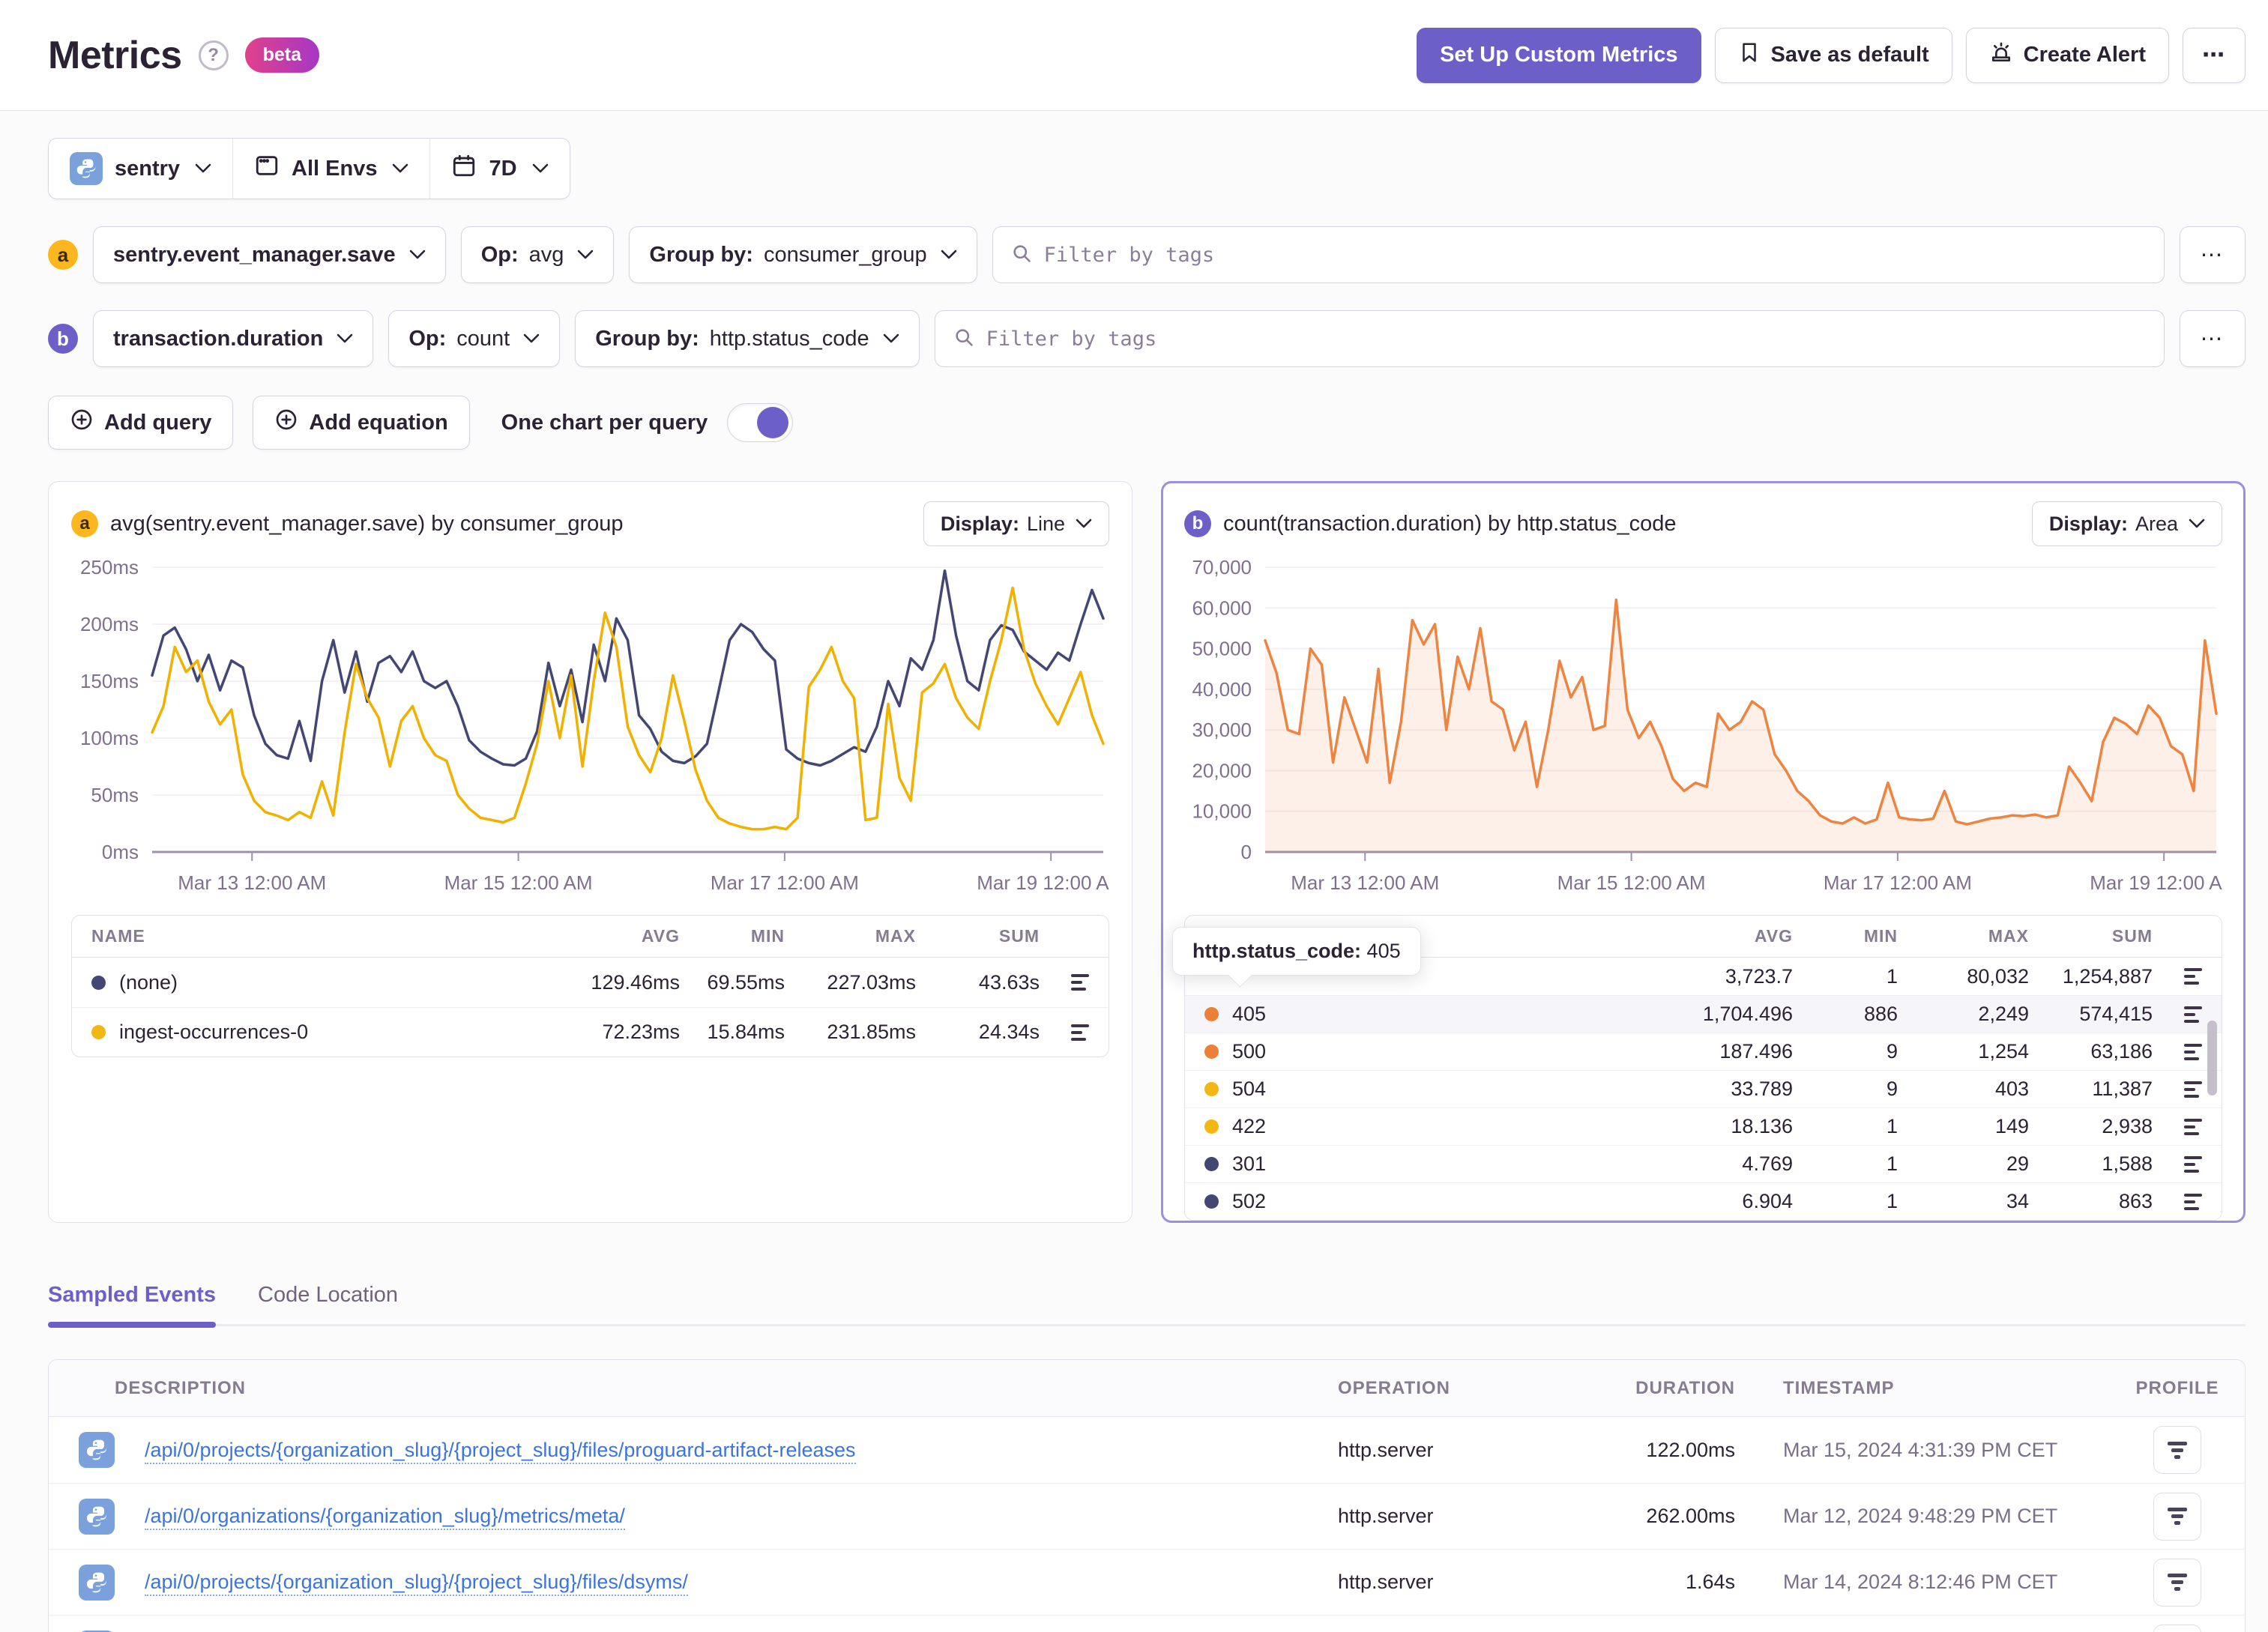 The image size is (2268, 1632). What do you see at coordinates (1433, 1014) in the screenshot?
I see `series-name-cell: 405` at bounding box center [1433, 1014].